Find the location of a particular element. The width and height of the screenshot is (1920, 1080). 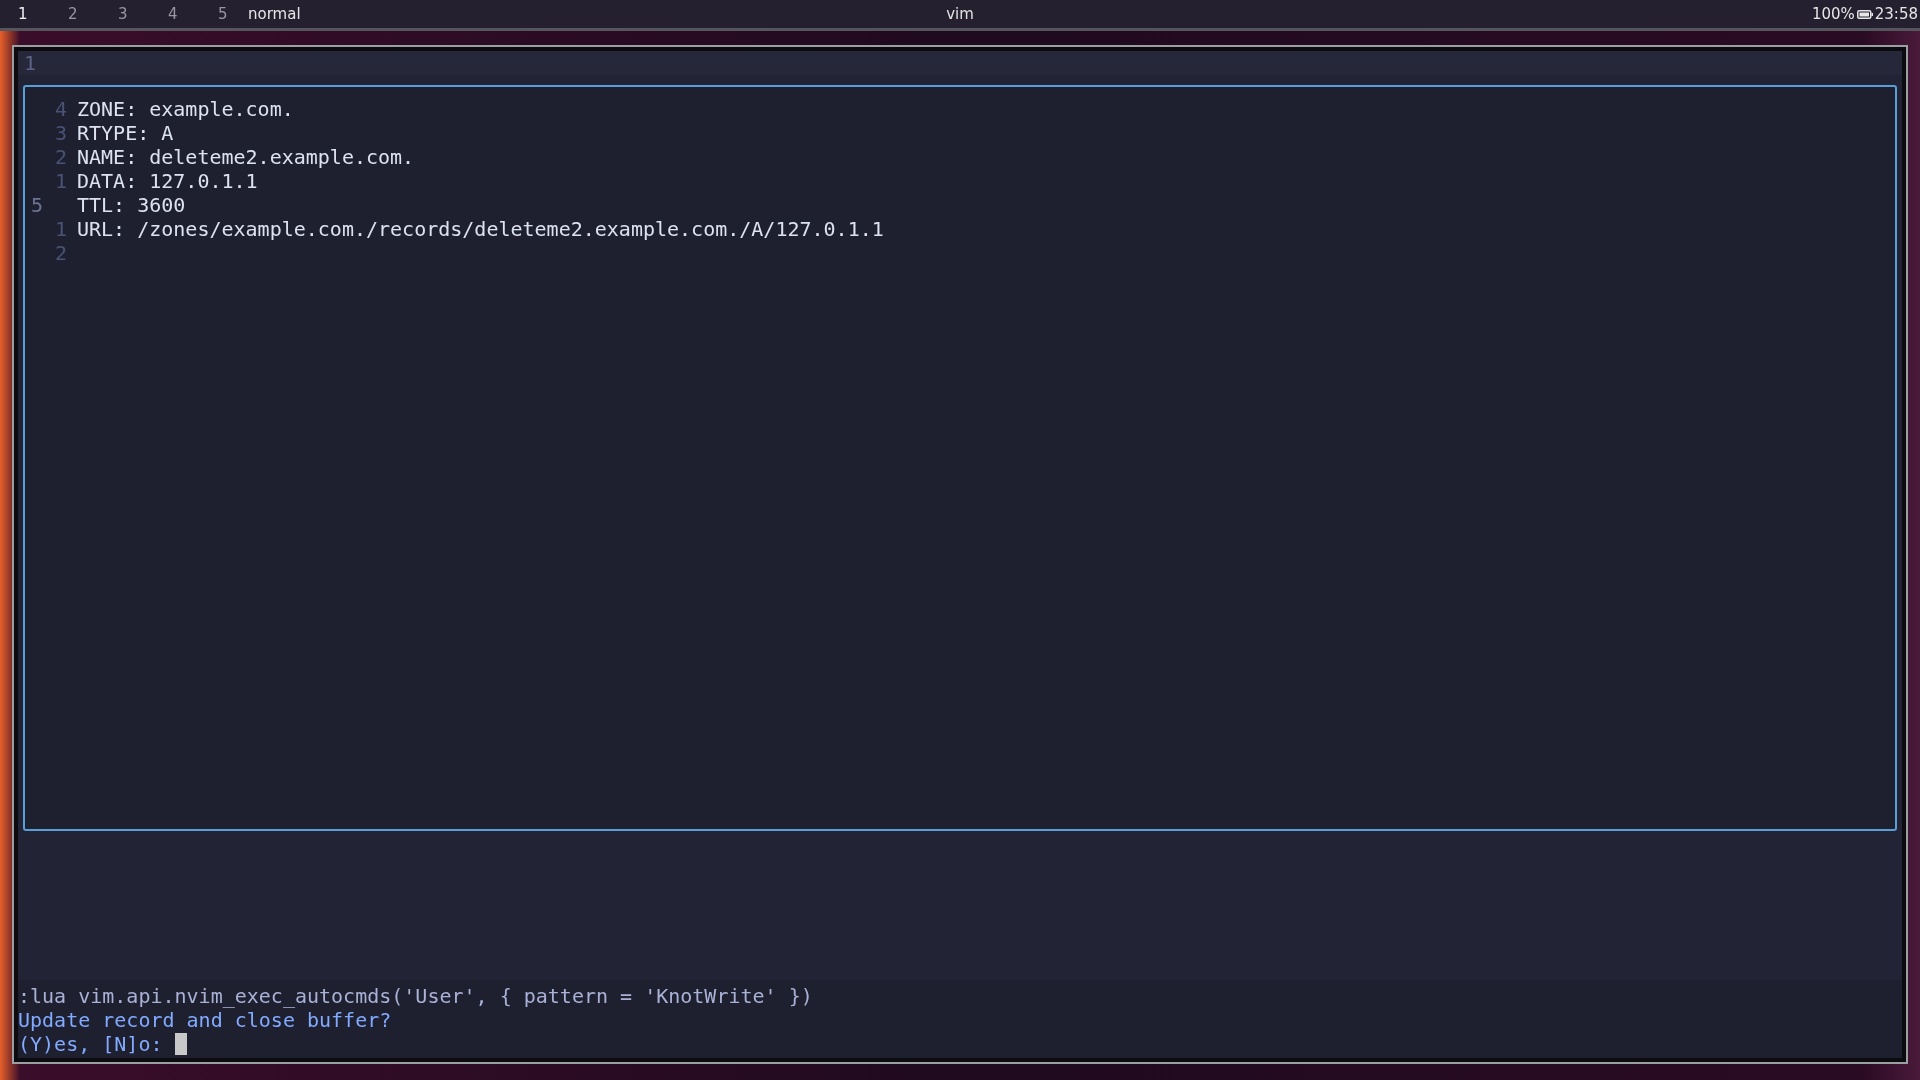

code-line: URL: /zones/example.com./records/deleteme2.example.com./A/127.0.1.1 is located at coordinates (480, 229).